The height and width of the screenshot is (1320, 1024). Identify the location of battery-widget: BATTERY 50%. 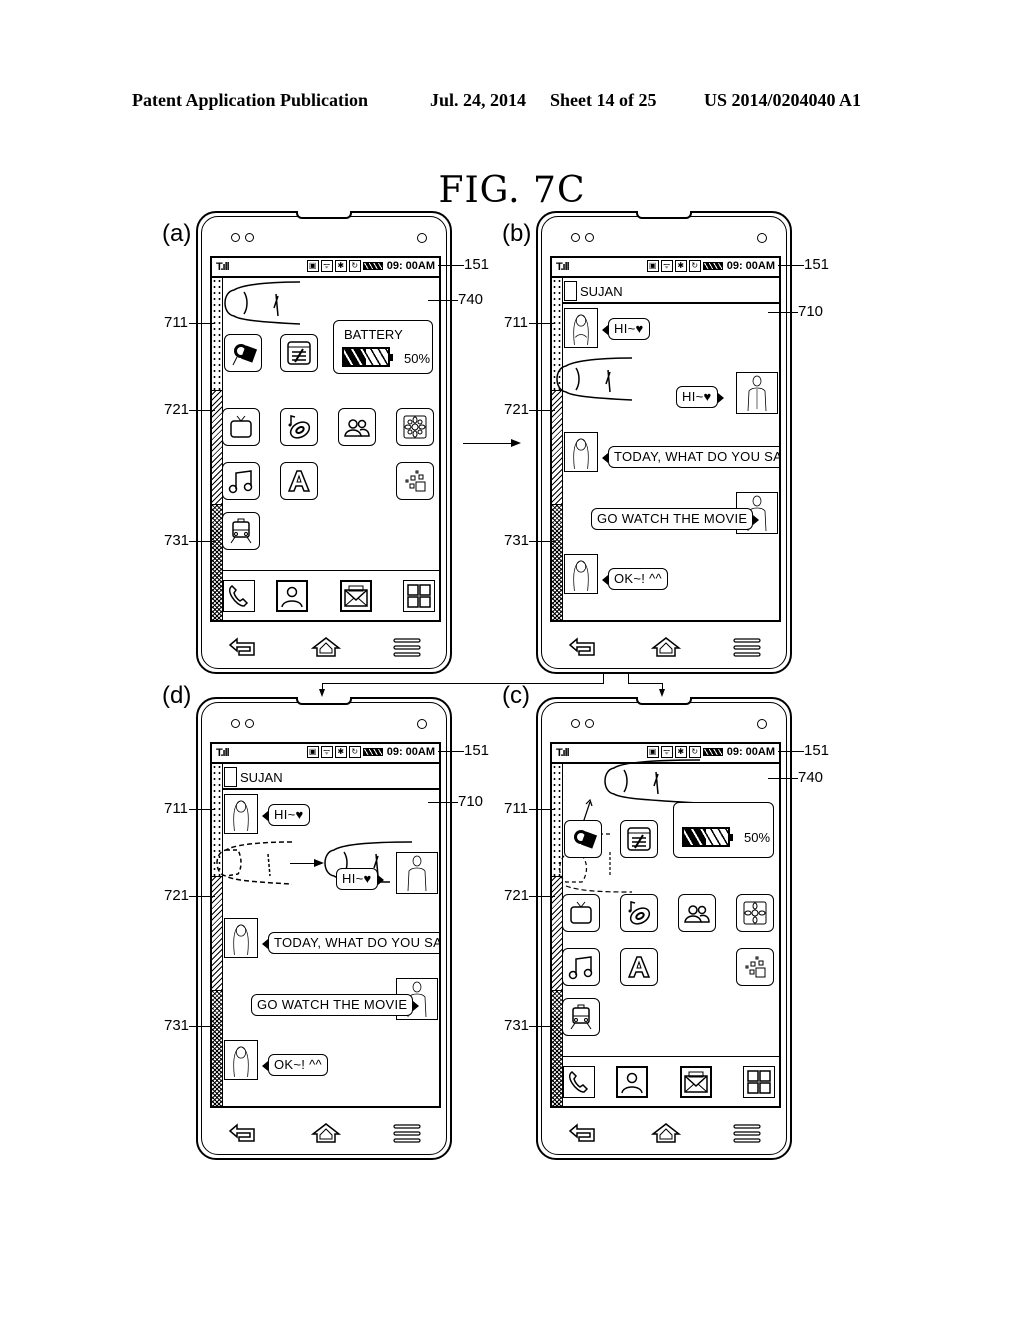
(383, 347).